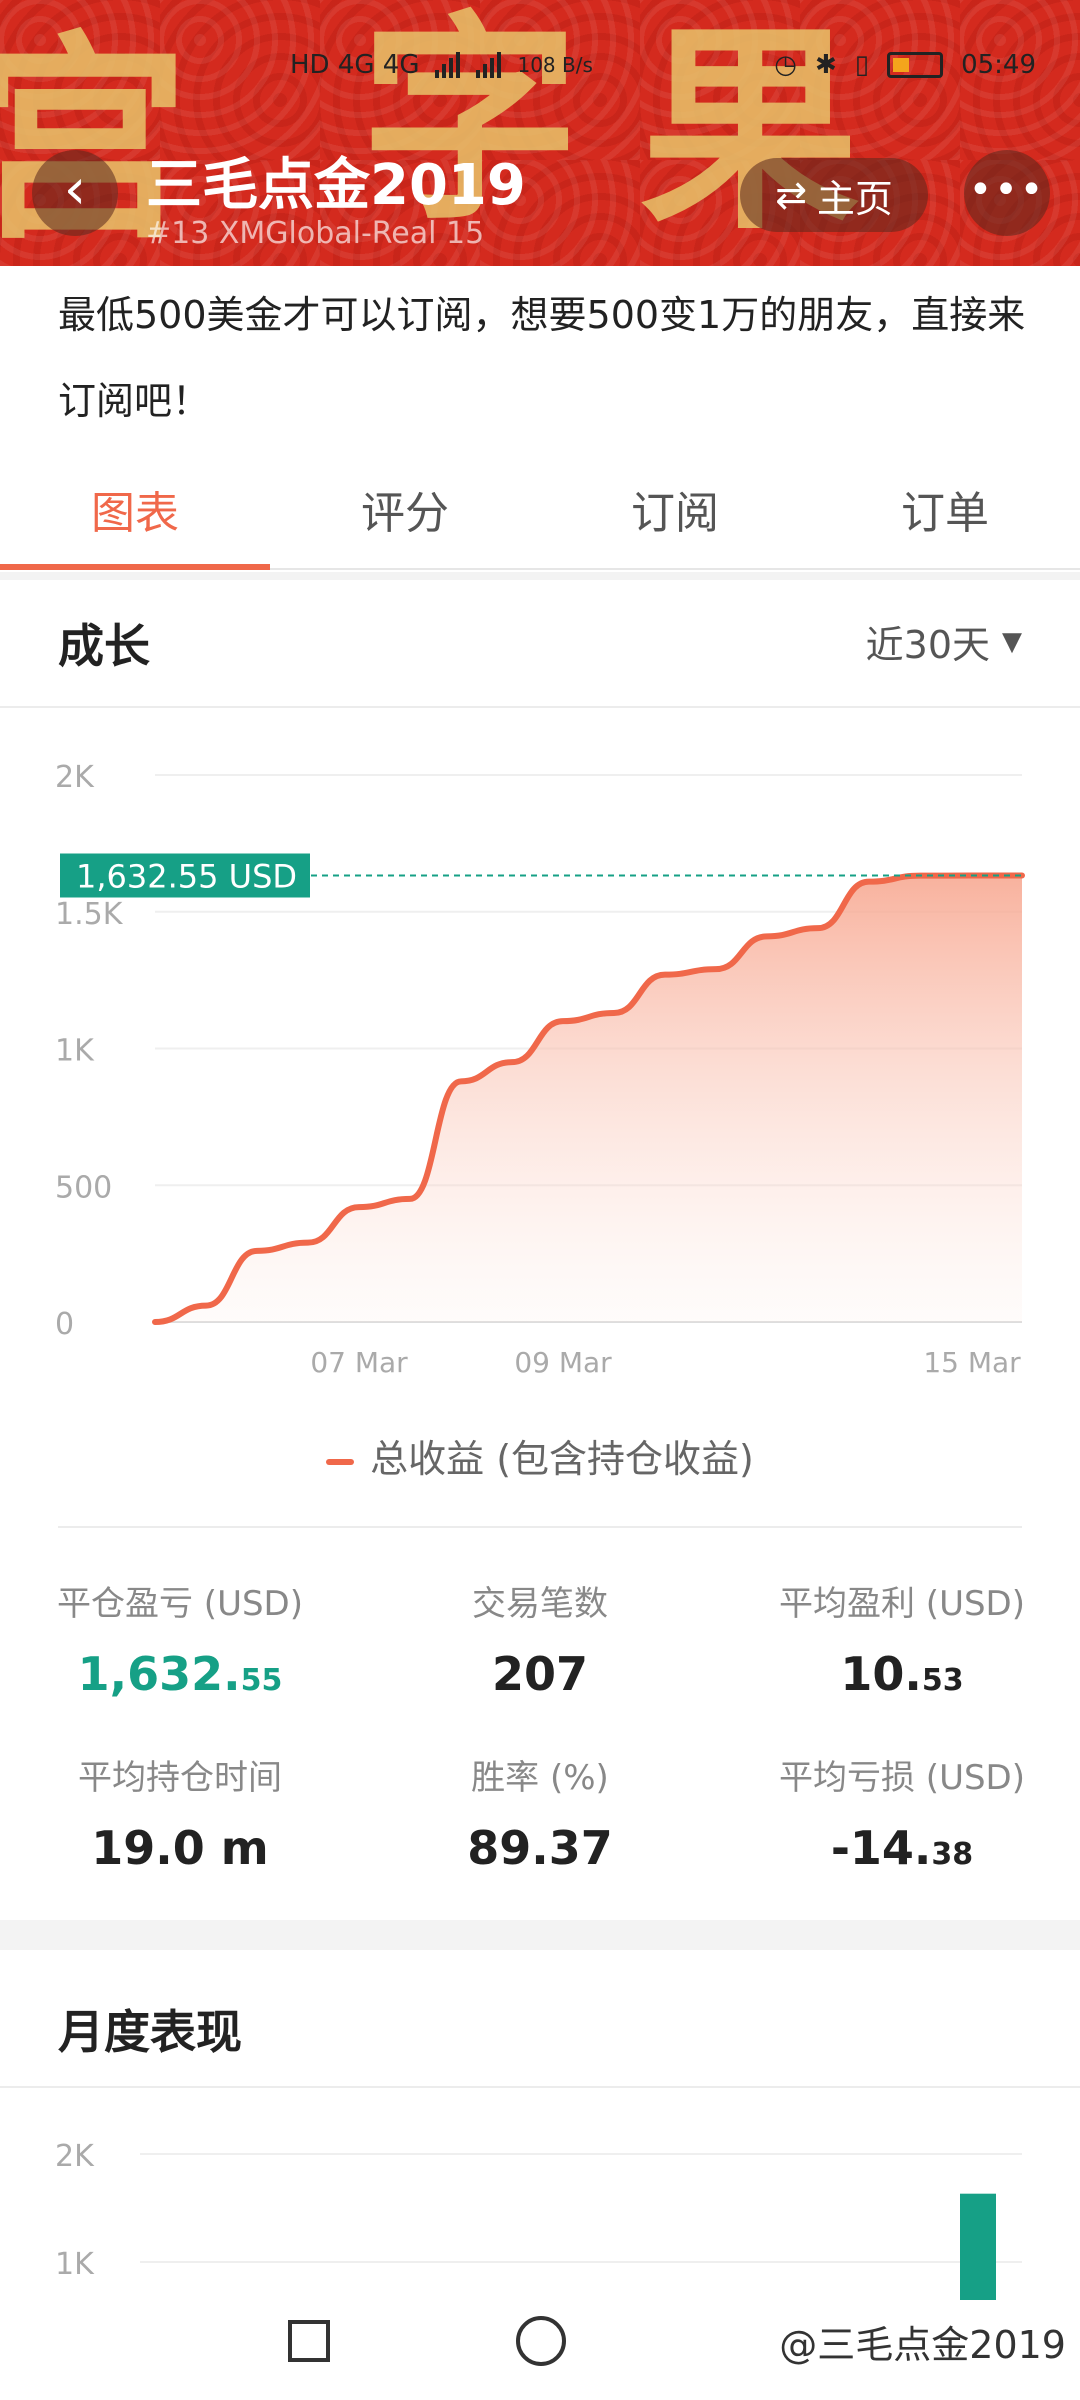  What do you see at coordinates (791, 195) in the screenshot?
I see `swap-icon: ⇄` at bounding box center [791, 195].